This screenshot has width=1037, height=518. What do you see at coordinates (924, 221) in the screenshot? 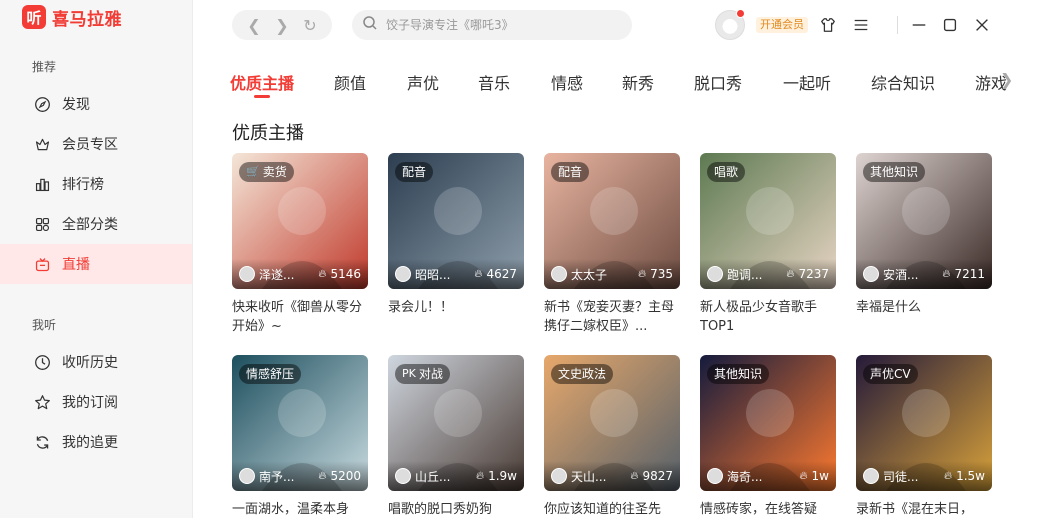
I see `cover-image: 其他知识 安酒... 🔥︎ 7211` at bounding box center [924, 221].